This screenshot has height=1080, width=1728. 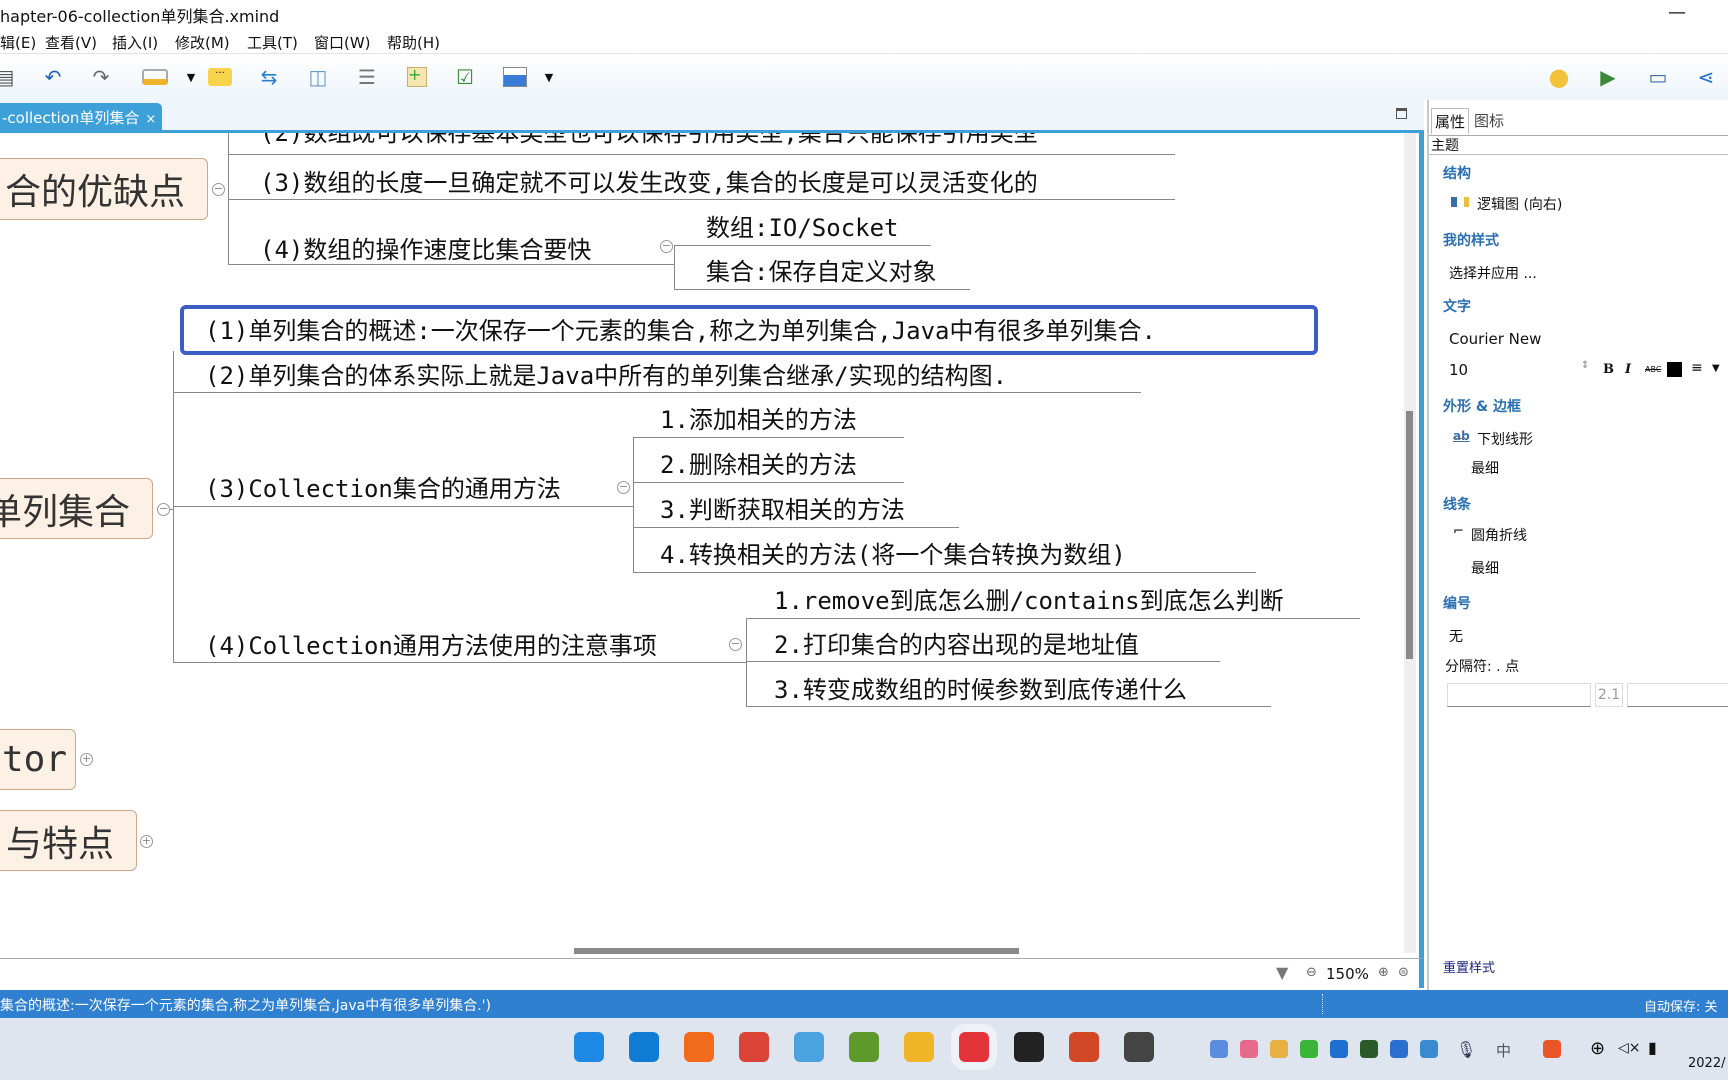 I want to click on subtopic: 数组:IO/Socket, so click(x=802, y=225).